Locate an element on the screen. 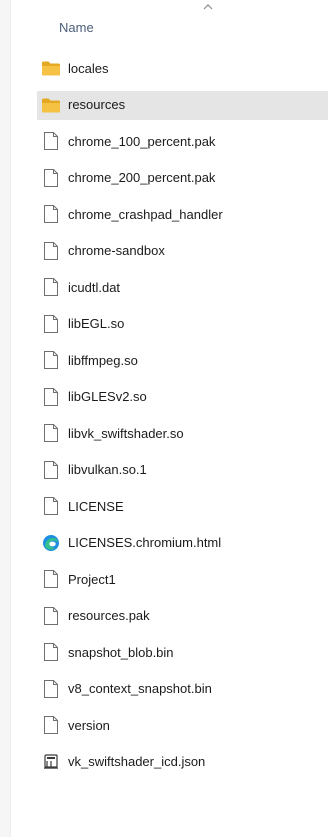 Image resolution: width=328 pixels, height=837 pixels. file-row: icudtl.dat is located at coordinates (164, 287).